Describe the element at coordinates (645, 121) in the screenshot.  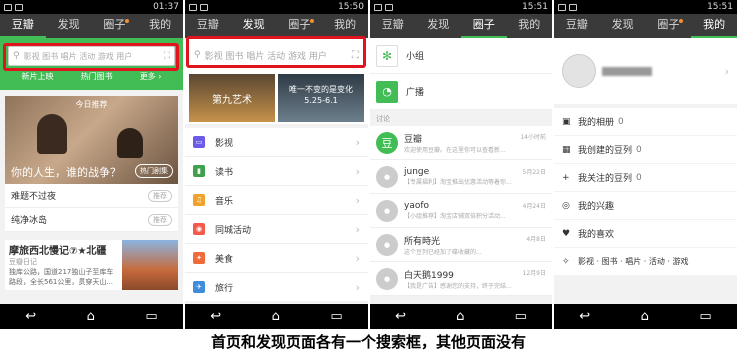
I see `menu-albums: ▣ 我的相册 0` at that location.